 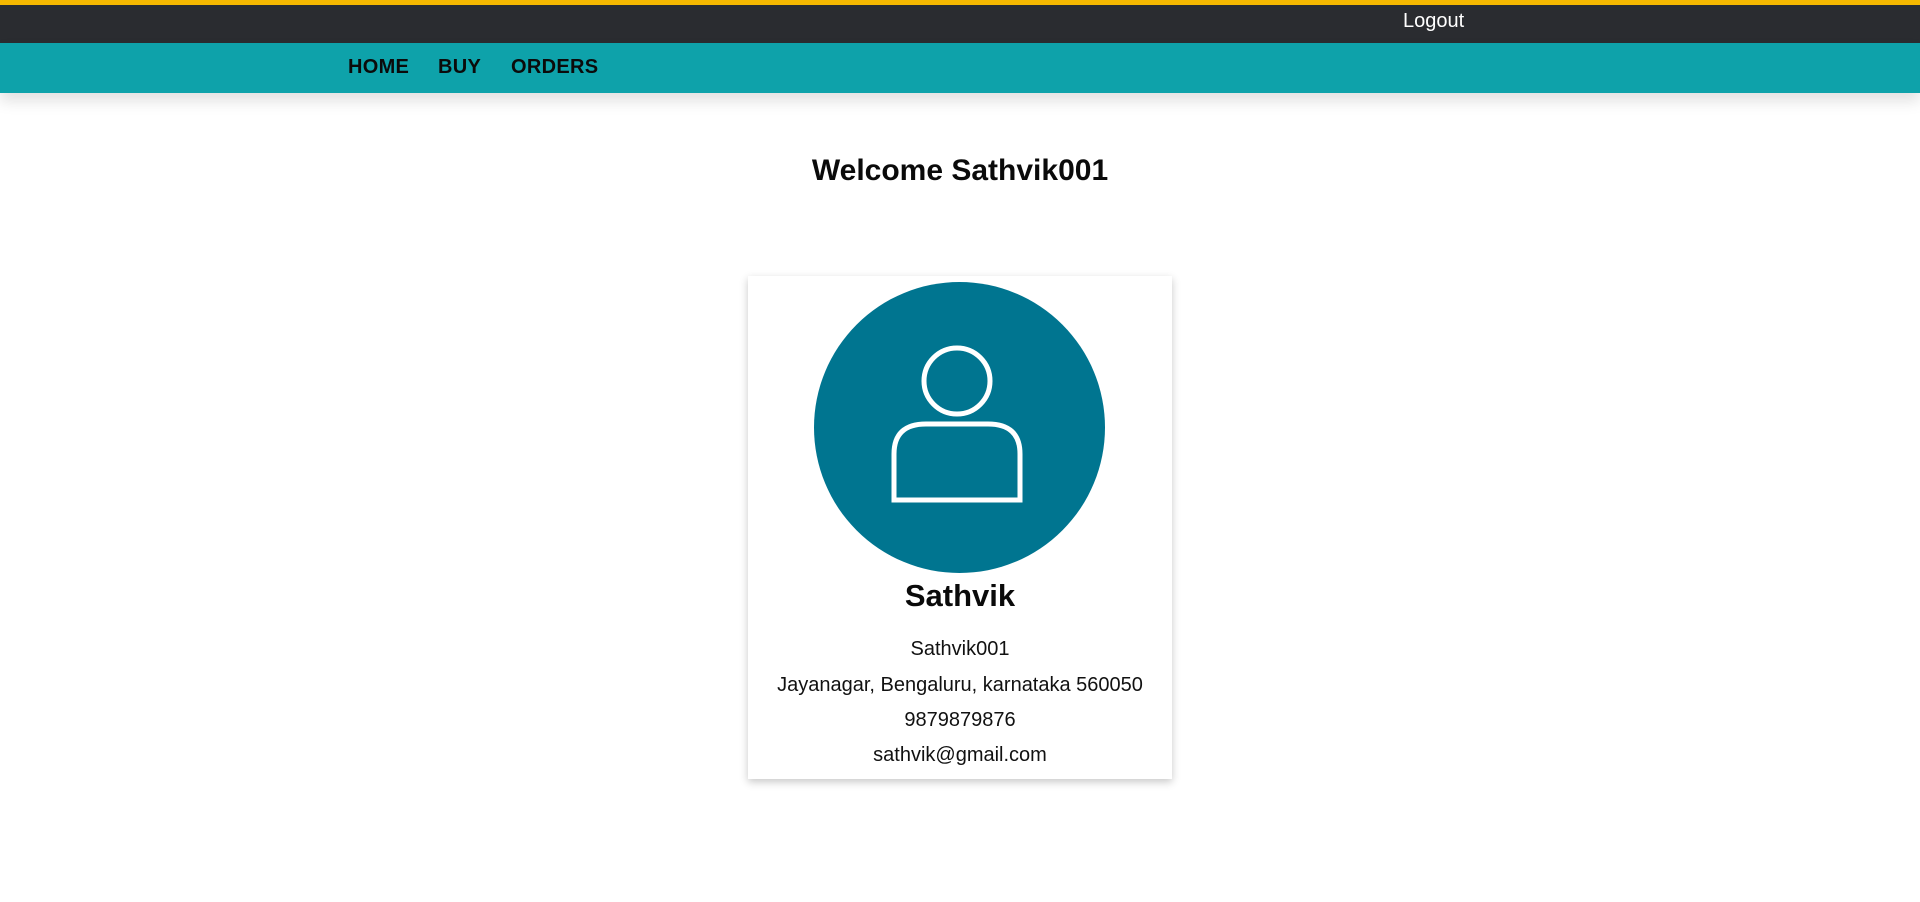 What do you see at coordinates (960, 68) in the screenshot?
I see `main-navigation: HOME BUY ORDERS` at bounding box center [960, 68].